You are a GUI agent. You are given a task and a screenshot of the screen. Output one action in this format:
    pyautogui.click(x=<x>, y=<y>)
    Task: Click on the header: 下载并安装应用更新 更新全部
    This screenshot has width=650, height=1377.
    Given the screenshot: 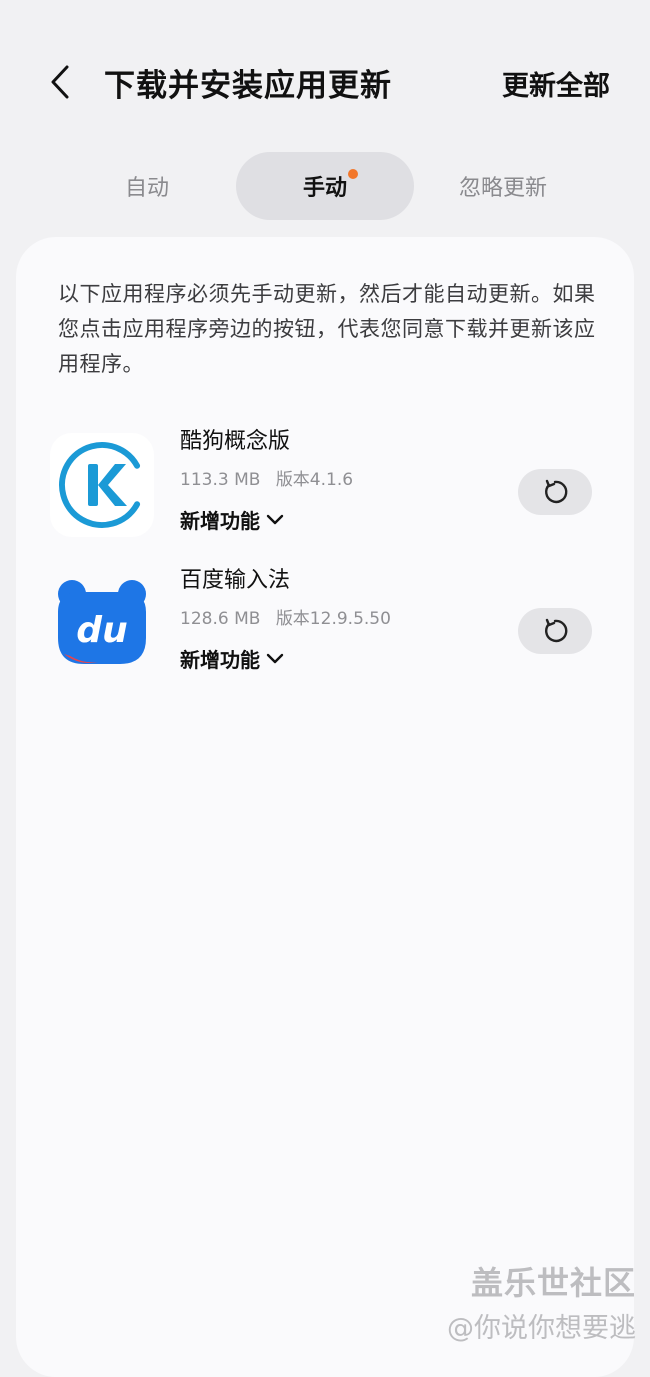 What is the action you would take?
    pyautogui.click(x=325, y=70)
    